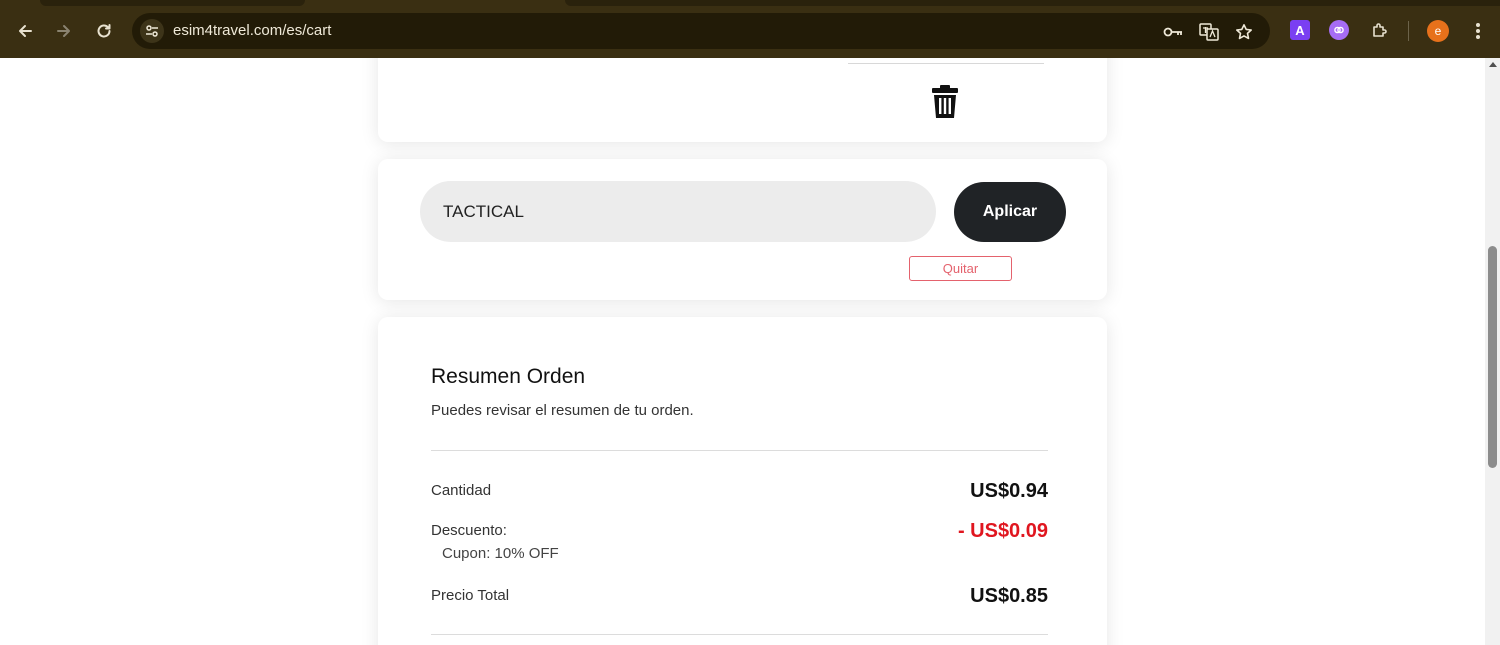 Image resolution: width=1500 pixels, height=645 pixels. I want to click on url-text: esim4travel.com/es/cart, so click(252, 30).